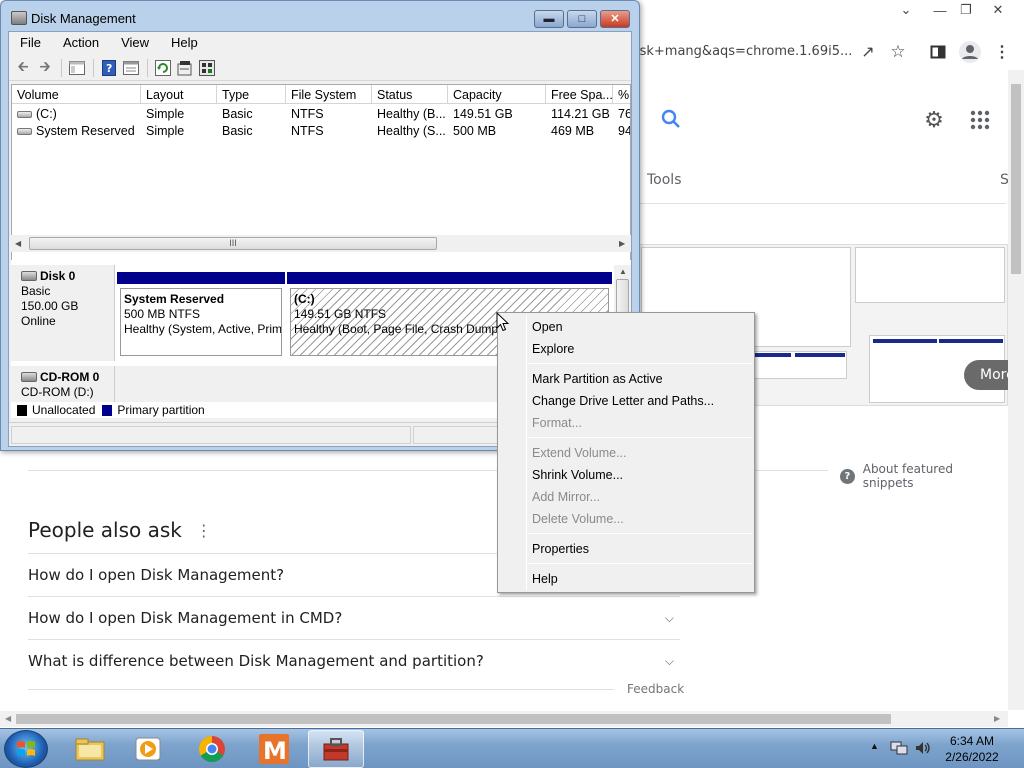  I want to click on side-panel-icon, so click(938, 52).